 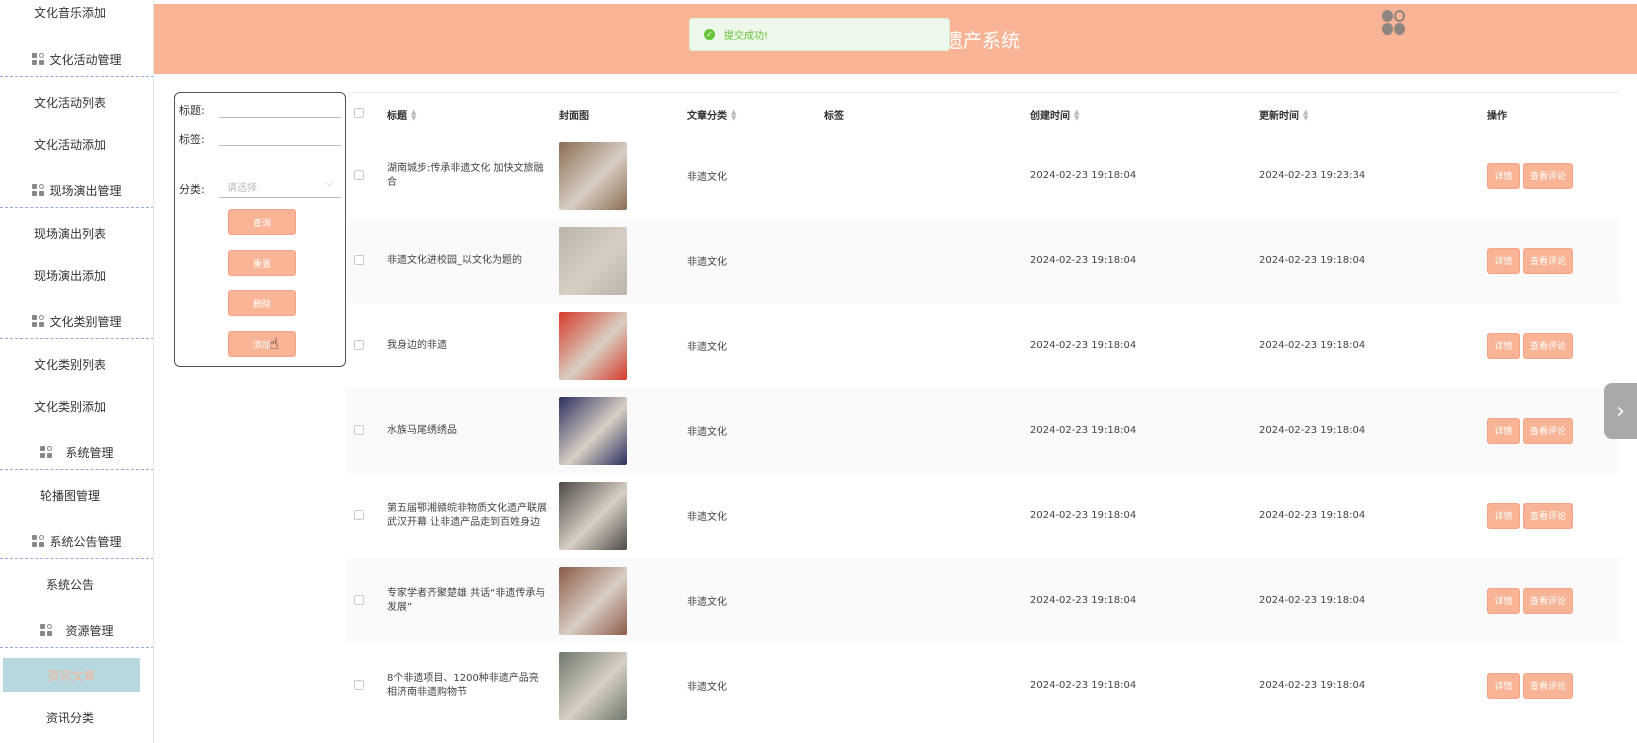 I want to click on th-updated: 更新时间 ▲ ▼, so click(x=1283, y=114).